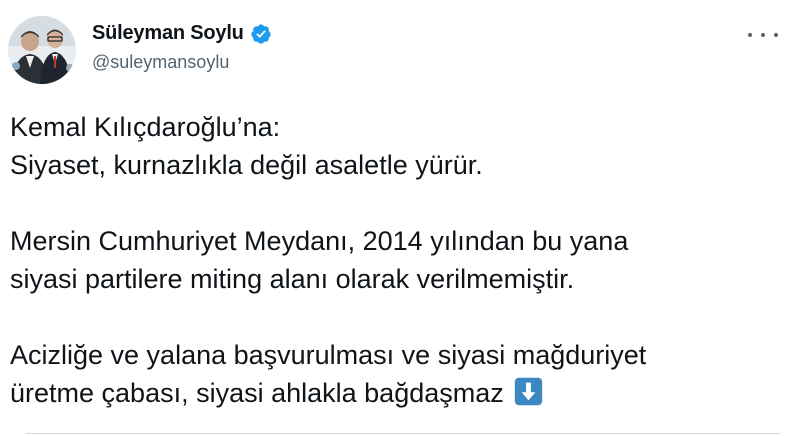  Describe the element at coordinates (528, 391) in the screenshot. I see `down-arrow-emoji-icon` at that location.